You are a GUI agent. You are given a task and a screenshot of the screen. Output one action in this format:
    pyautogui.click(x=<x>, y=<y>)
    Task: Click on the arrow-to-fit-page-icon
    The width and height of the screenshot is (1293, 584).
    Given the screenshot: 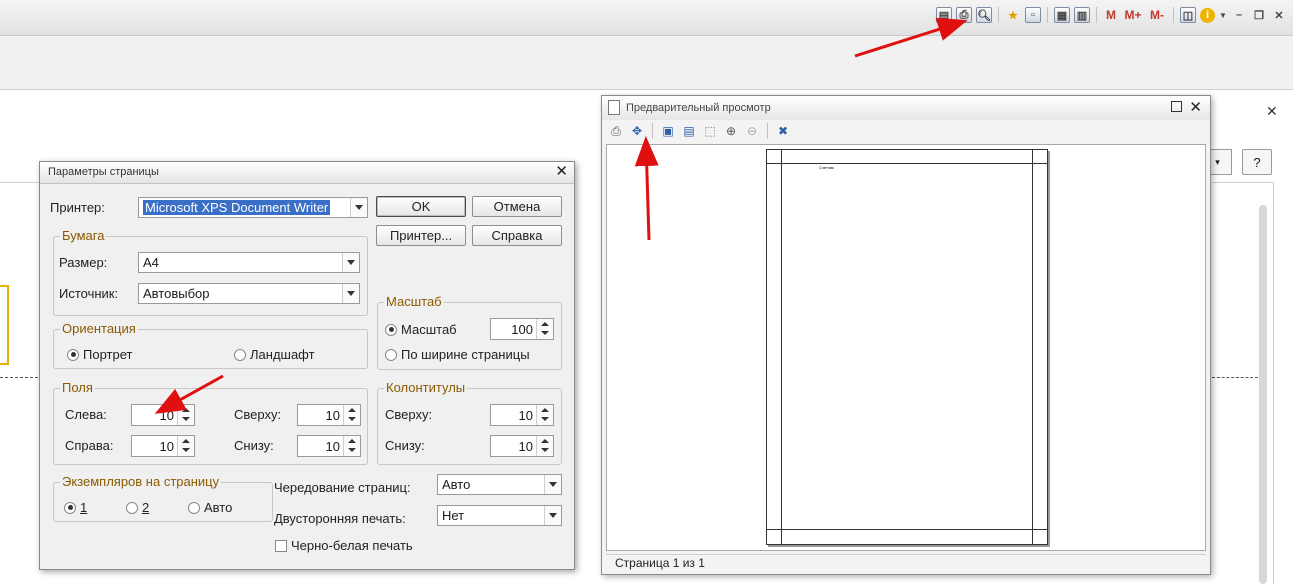 What is the action you would take?
    pyautogui.click(x=646, y=188)
    